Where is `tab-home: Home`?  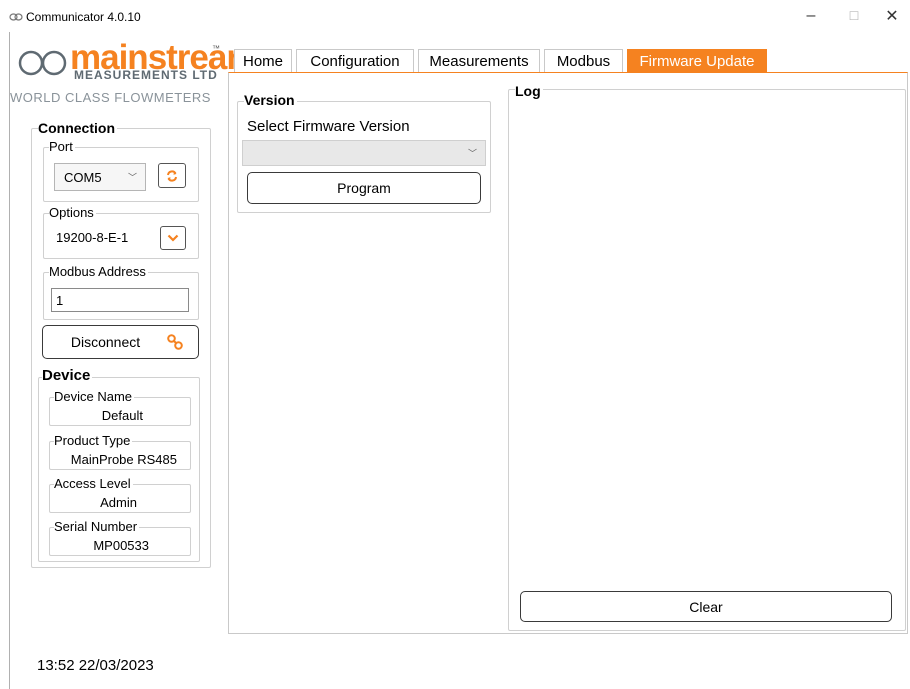
tab-home: Home is located at coordinates (263, 61).